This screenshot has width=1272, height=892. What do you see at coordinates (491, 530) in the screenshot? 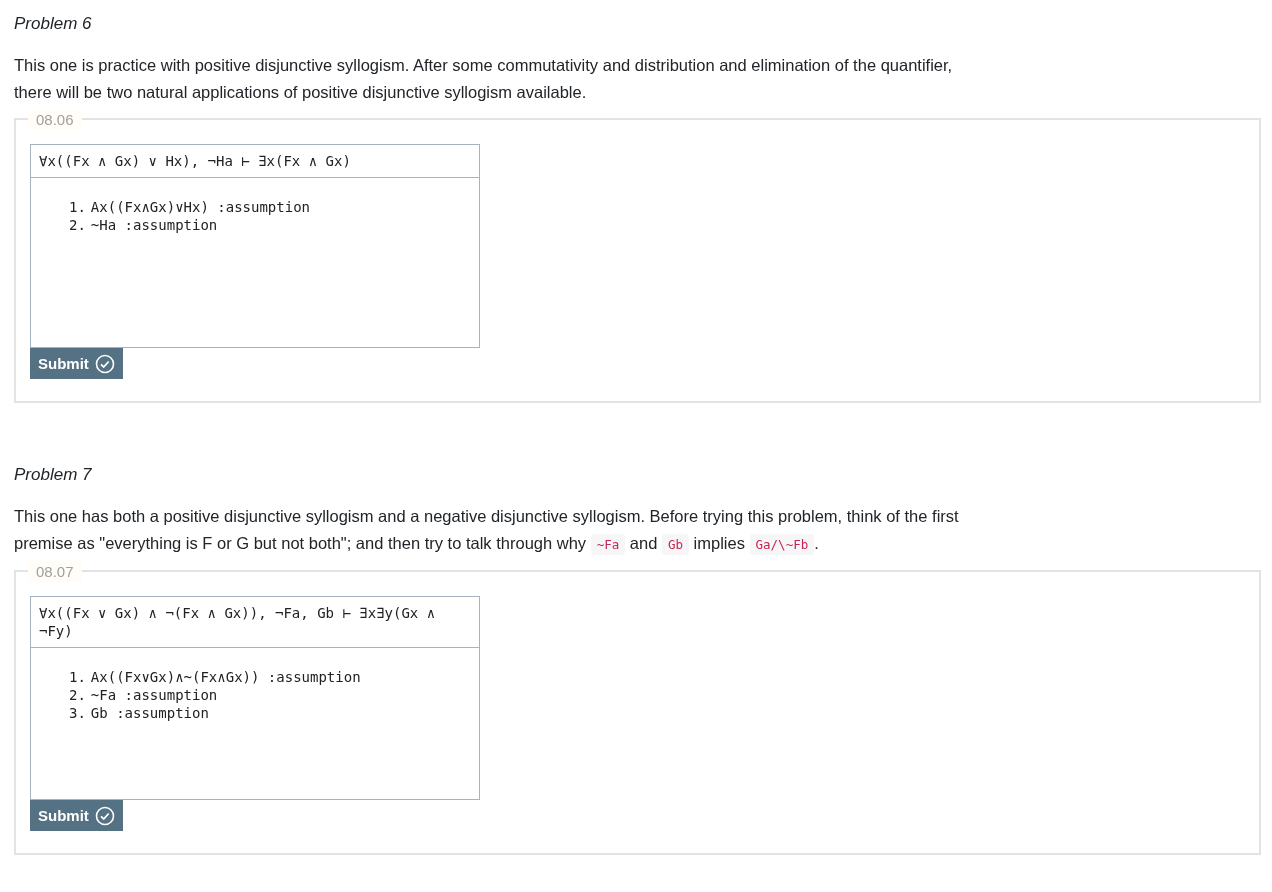
I see `problem-description: This one has both a positive disjunctive syllogism and a negative disjunctive syllogism. Before trying this problem, think of the first premise as "everything is F or G but not both"; and then try to talk through why ~Fa and Gb implies Ga/\~Fb .` at bounding box center [491, 530].